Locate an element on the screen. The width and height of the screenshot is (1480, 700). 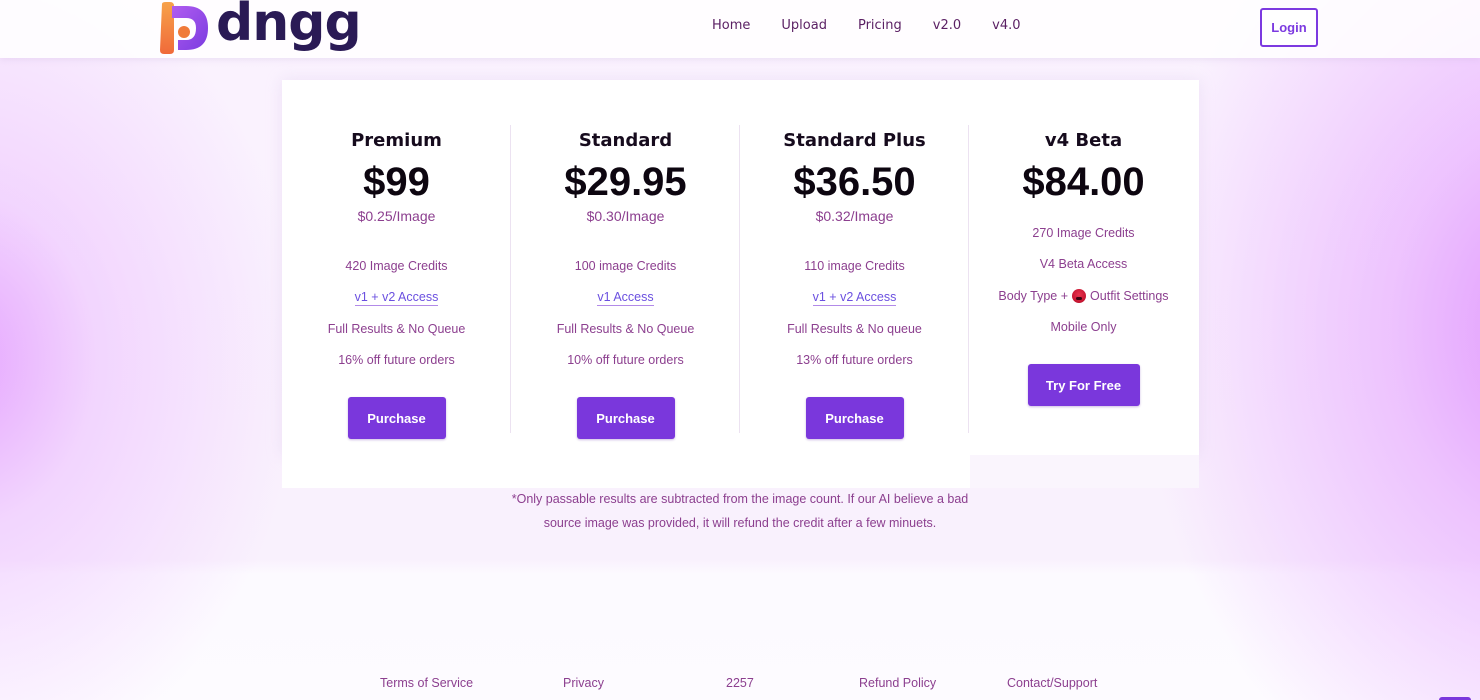
plan-name: v4 Beta is located at coordinates (1083, 140).